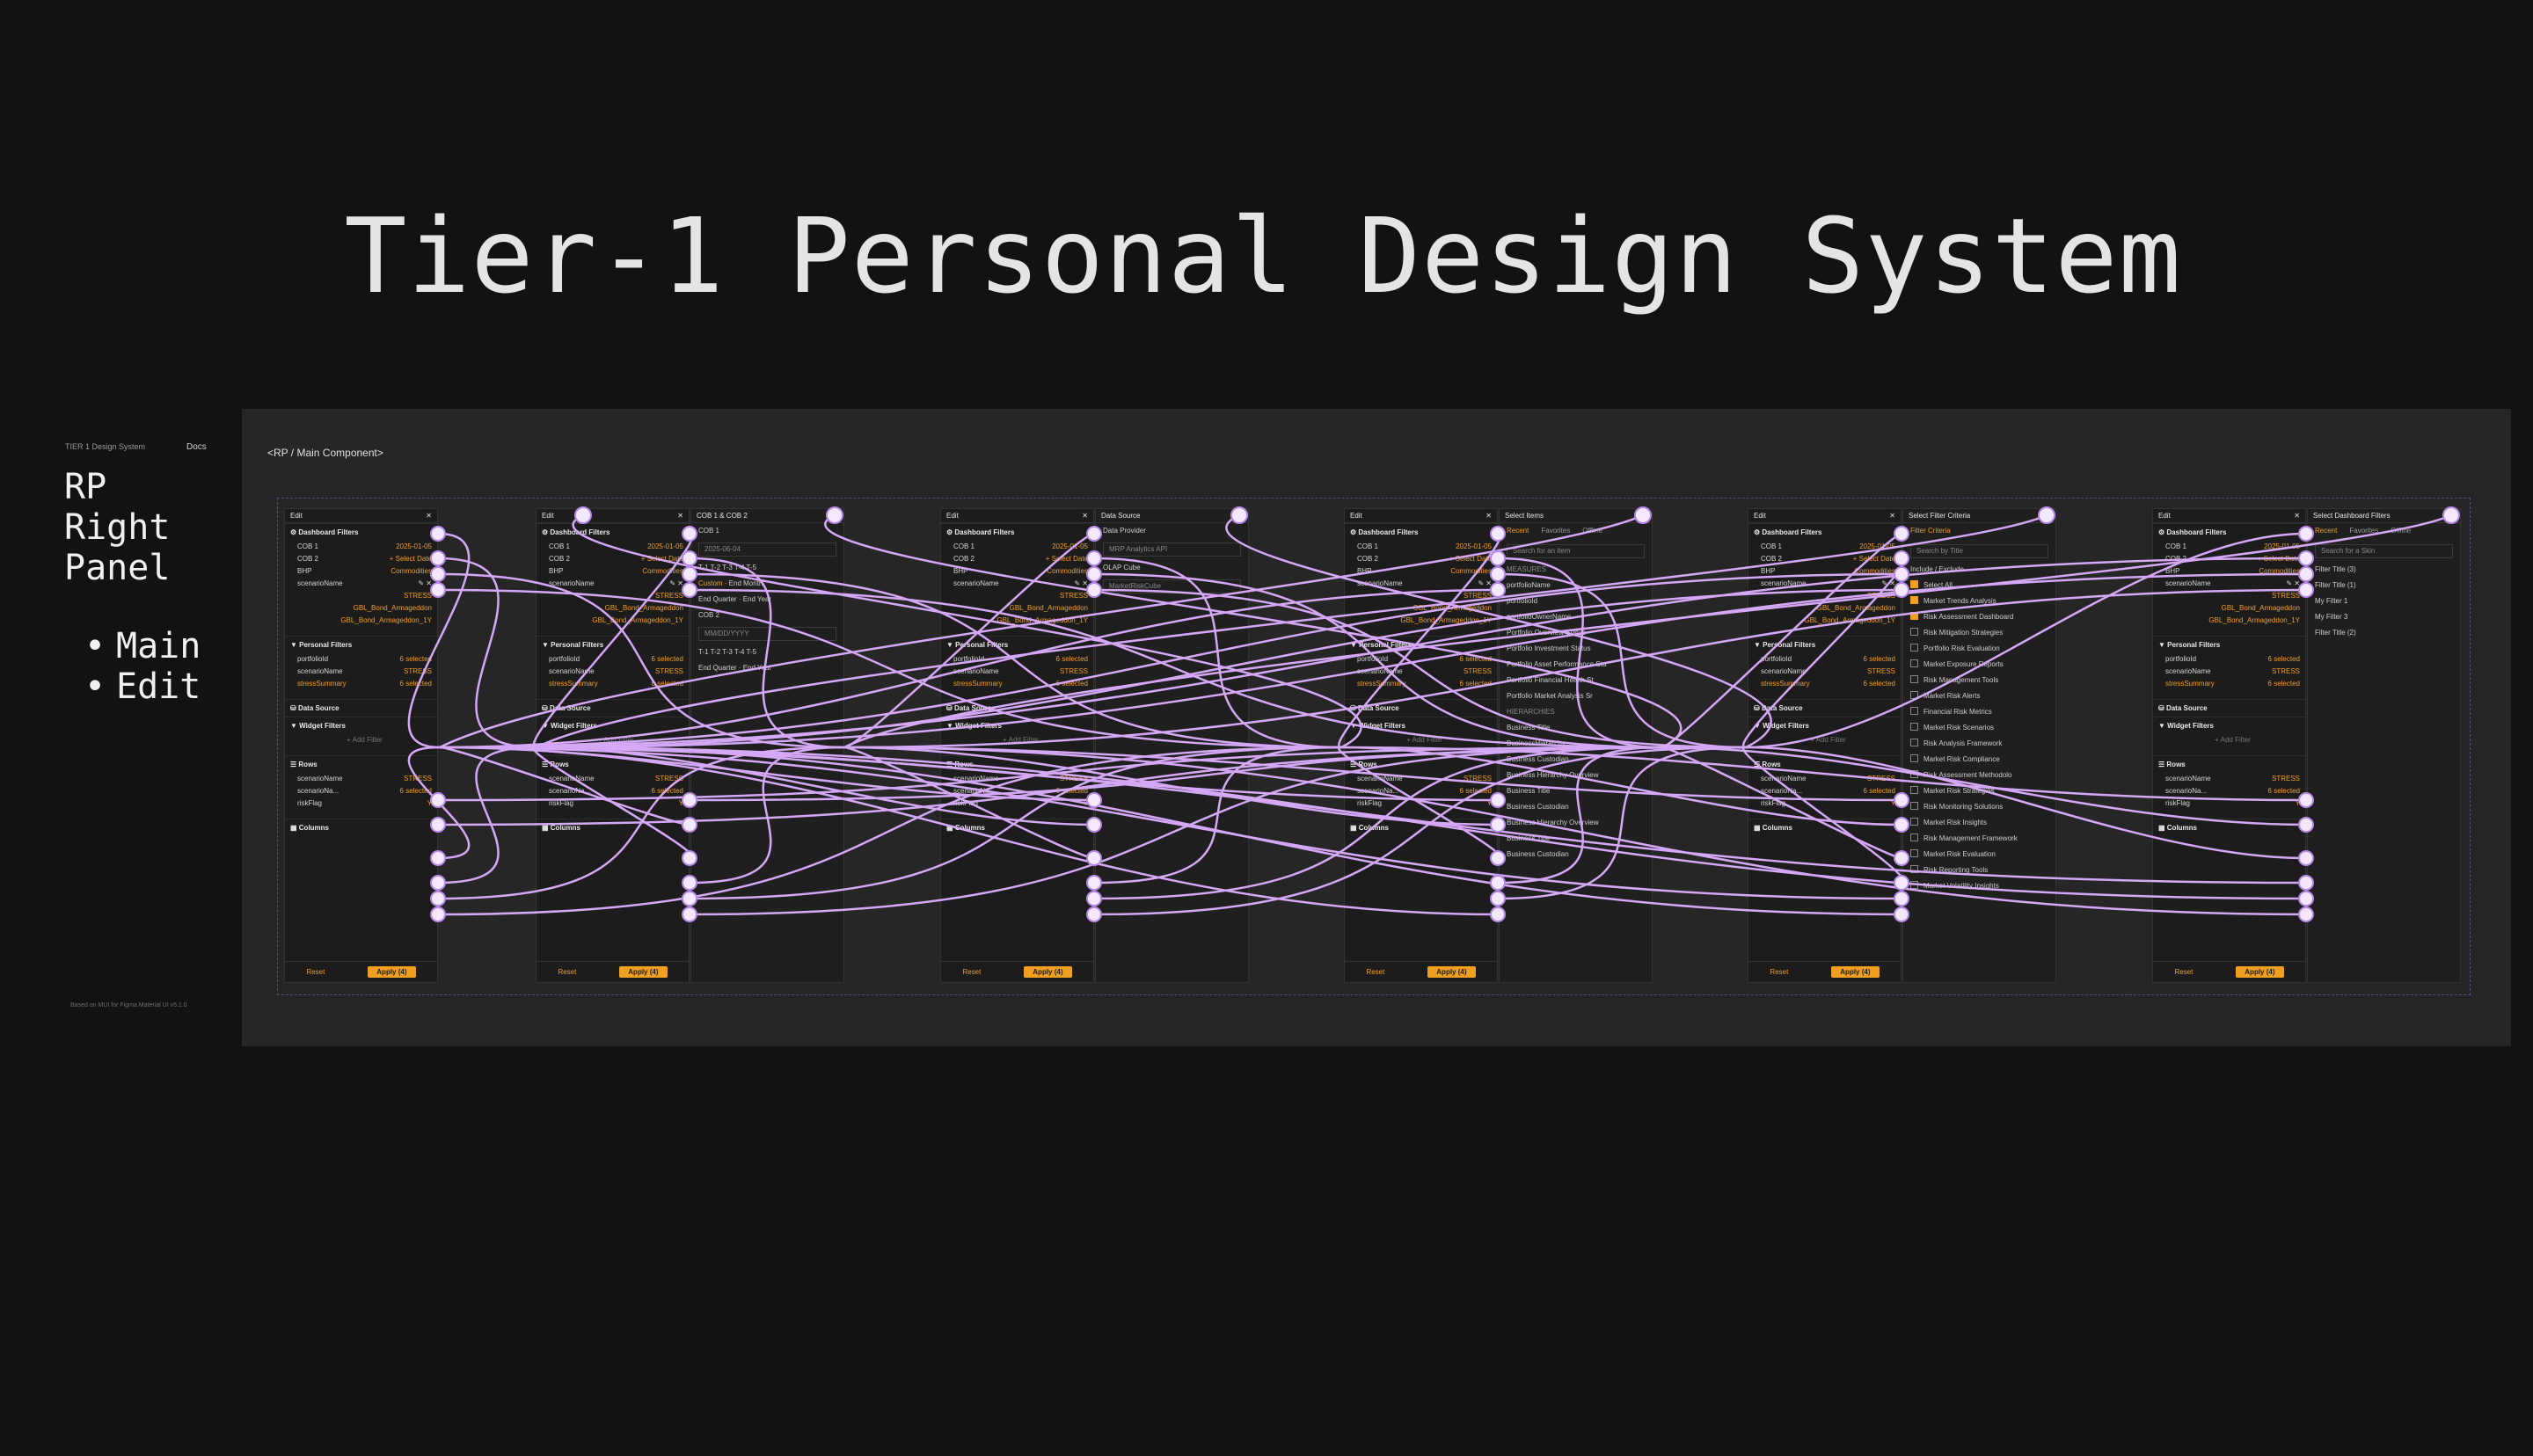  I want to click on t-offset-options: T-1 T-2 T-3 T-4 T-5, so click(767, 568).